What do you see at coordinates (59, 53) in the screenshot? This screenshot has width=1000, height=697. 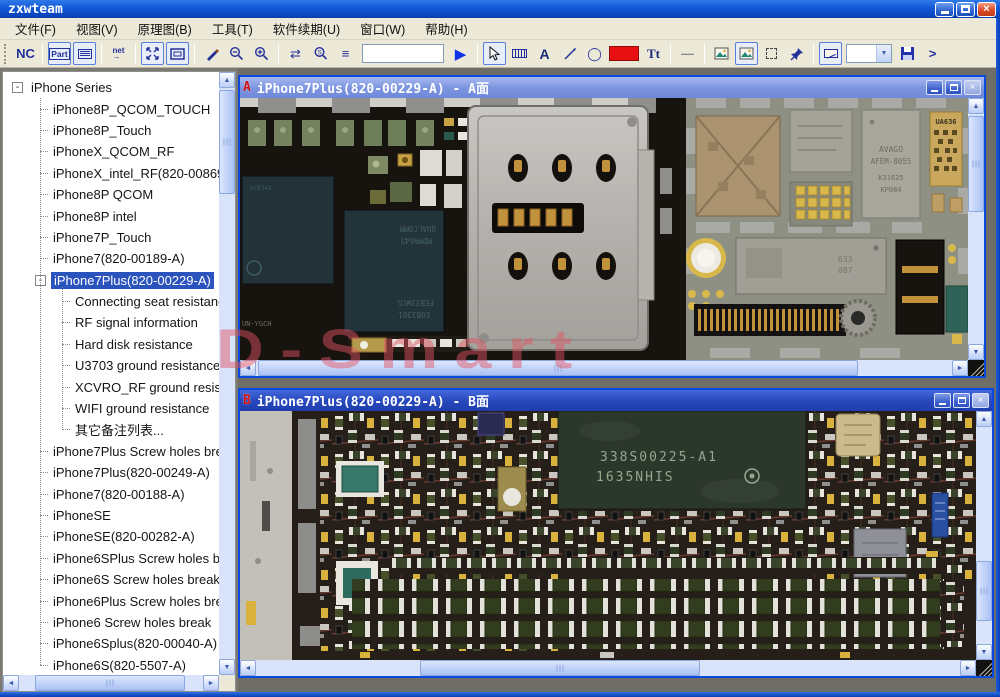 I see `part-button: Part` at bounding box center [59, 53].